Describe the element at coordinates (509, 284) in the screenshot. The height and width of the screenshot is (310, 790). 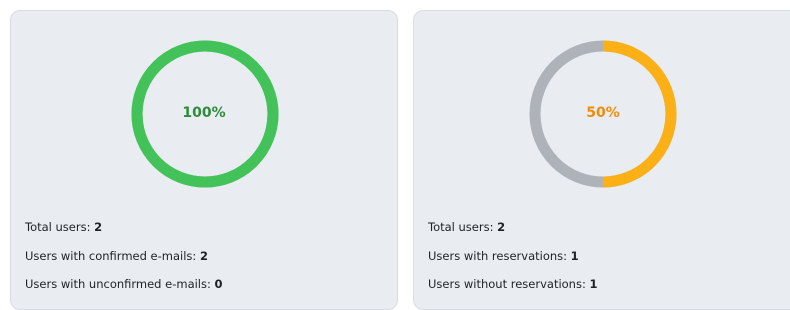
I see `stat-label: Users without reservations:` at that location.